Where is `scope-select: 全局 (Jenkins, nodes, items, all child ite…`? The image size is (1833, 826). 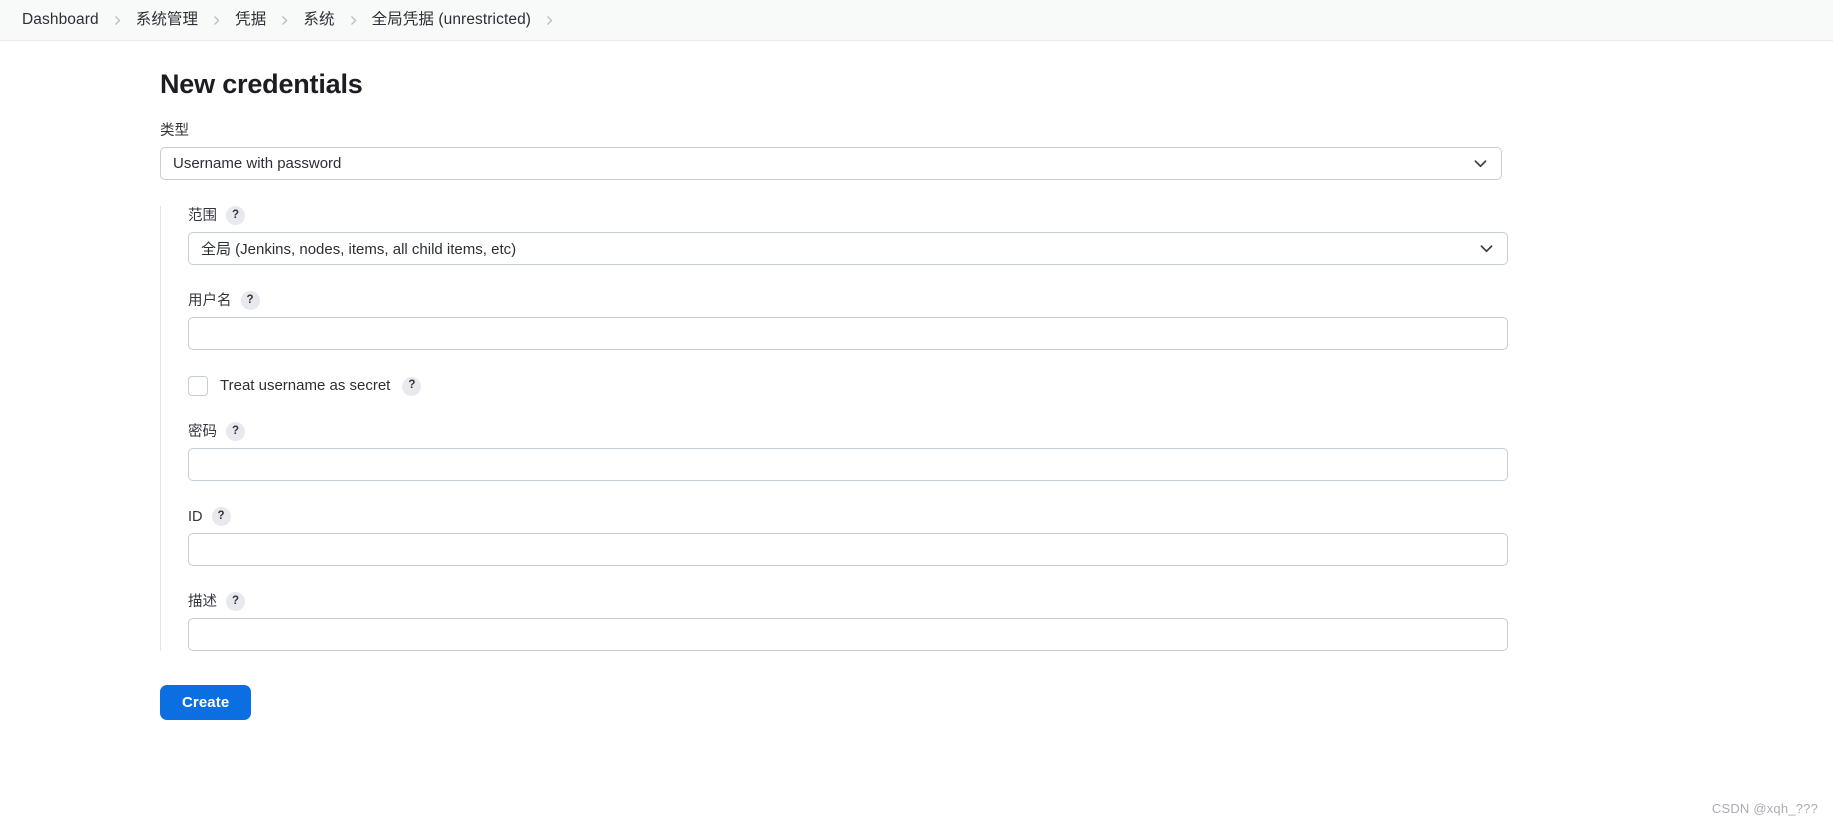 scope-select: 全局 (Jenkins, nodes, items, all child ite… is located at coordinates (848, 248).